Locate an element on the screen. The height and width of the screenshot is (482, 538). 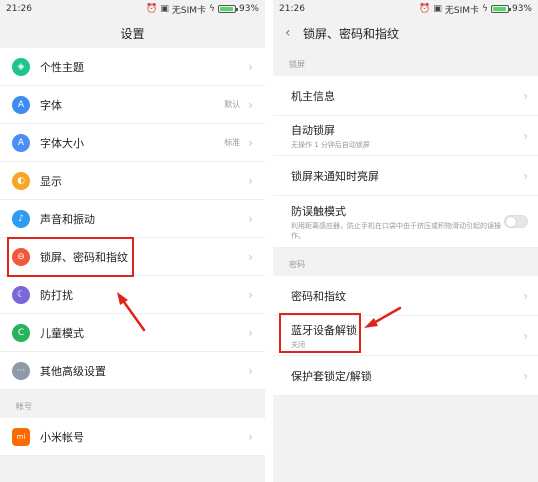
item-label: 保护套锁定/解锁 is located at coordinates (331, 376).